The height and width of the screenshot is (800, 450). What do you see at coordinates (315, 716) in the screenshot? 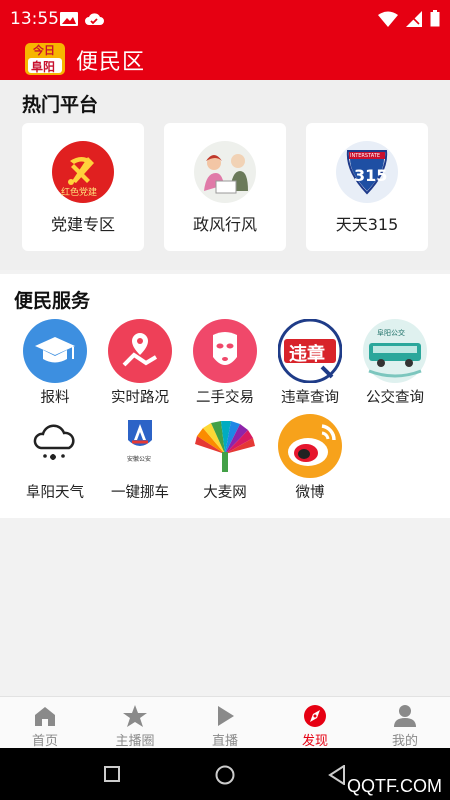
I see `compass-icon` at bounding box center [315, 716].